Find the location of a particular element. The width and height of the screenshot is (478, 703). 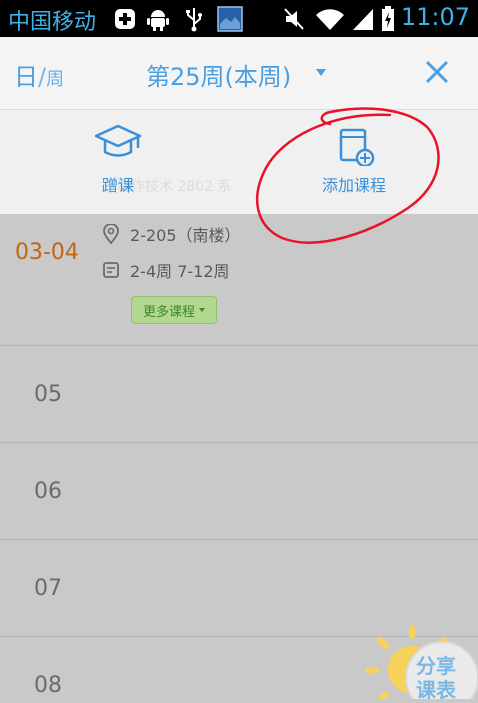

close-icon is located at coordinates (437, 72).